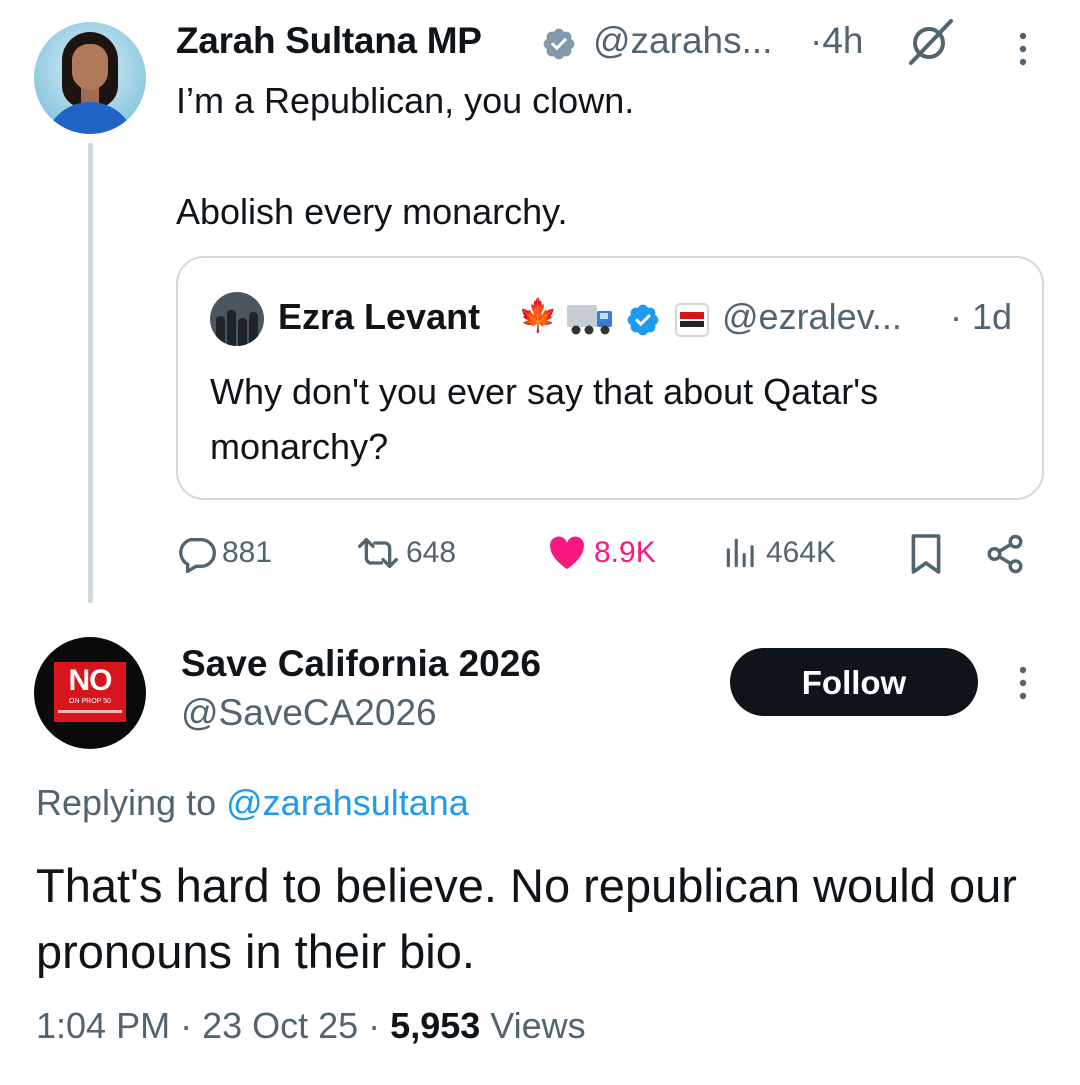 The height and width of the screenshot is (1085, 1080). What do you see at coordinates (90, 373) in the screenshot?
I see `thread-connector-line` at bounding box center [90, 373].